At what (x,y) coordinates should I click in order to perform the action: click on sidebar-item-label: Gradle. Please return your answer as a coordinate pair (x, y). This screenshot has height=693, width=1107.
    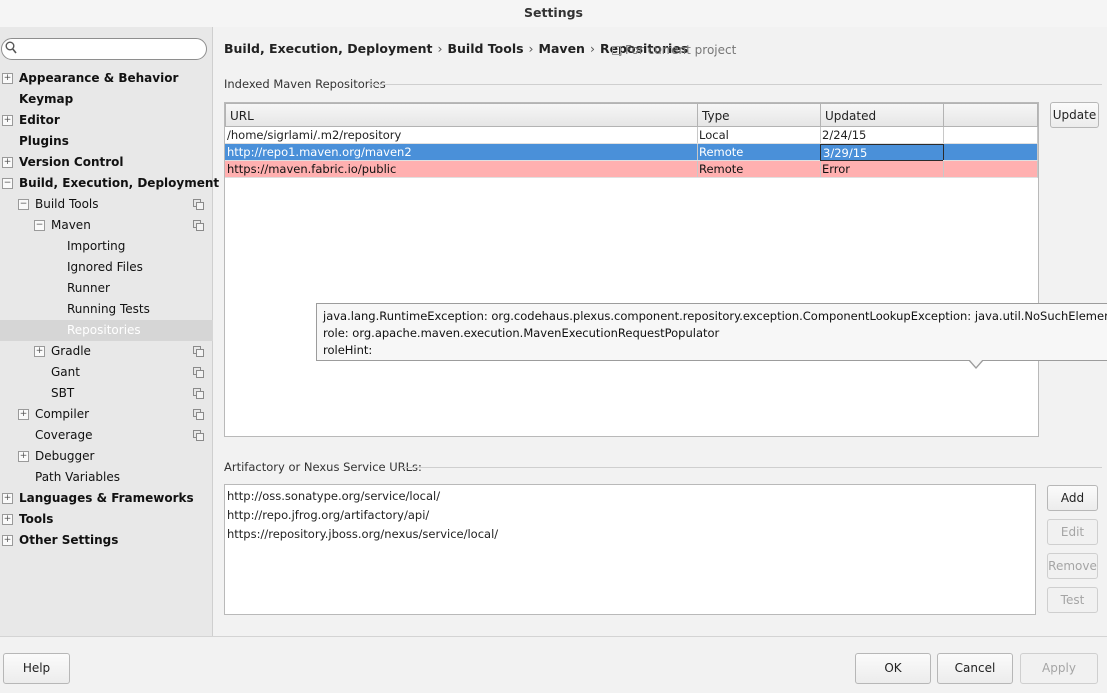
    Looking at the image, I should click on (71, 351).